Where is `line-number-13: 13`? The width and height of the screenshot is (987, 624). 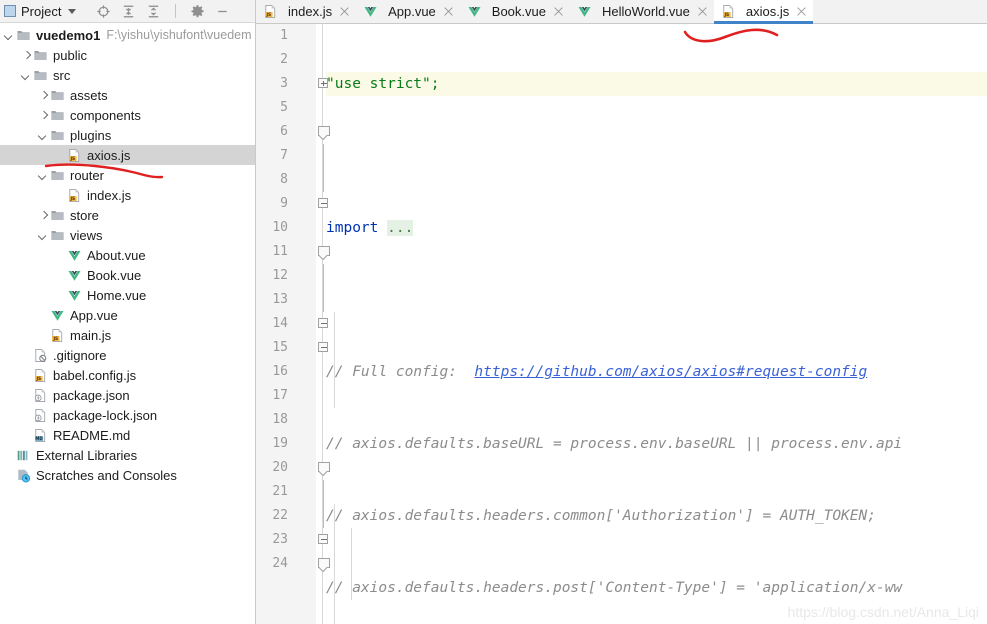
line-number-13: 13 is located at coordinates (280, 300).